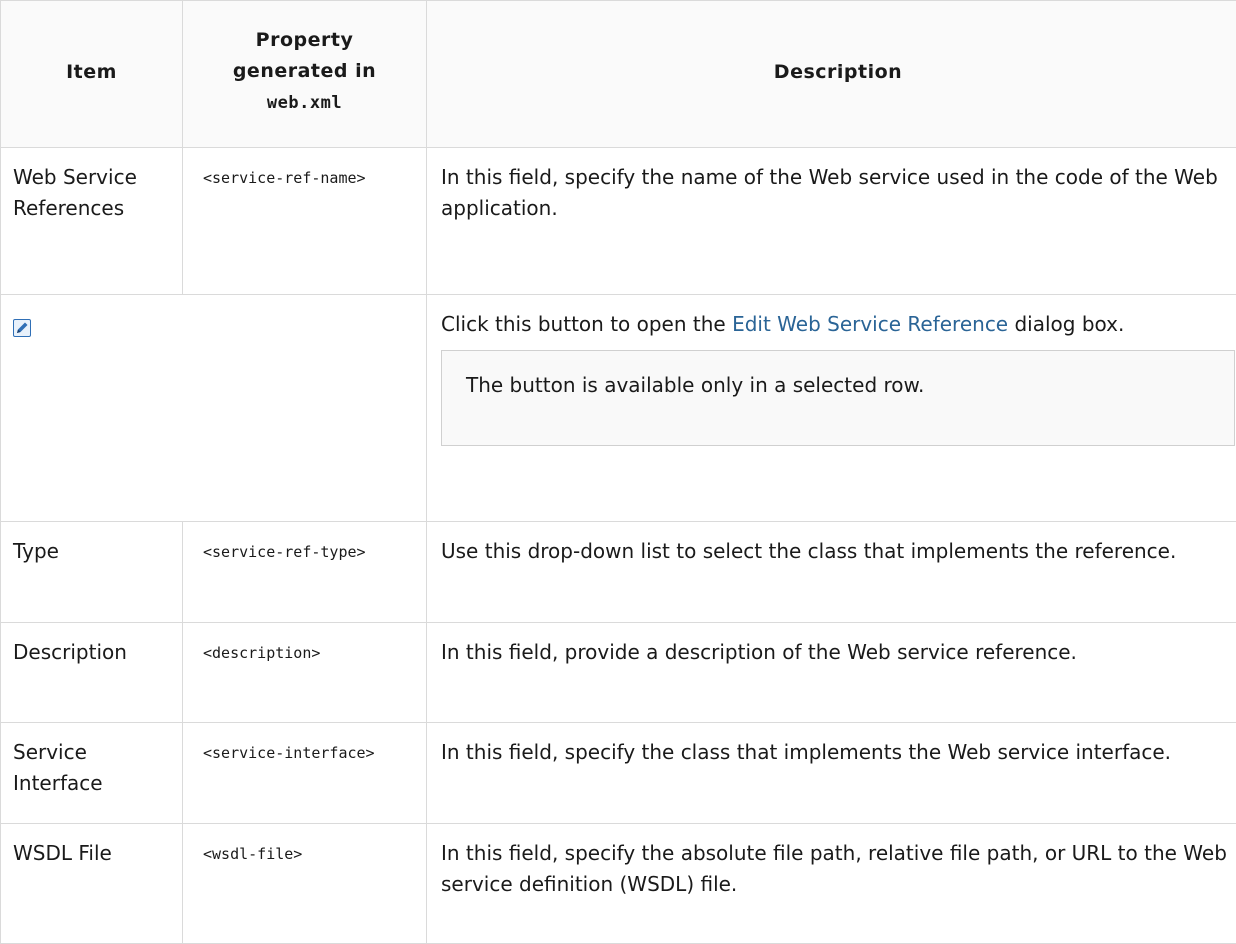 This screenshot has width=1236, height=944. What do you see at coordinates (304, 103) in the screenshot?
I see `header-property-code: web.xml` at bounding box center [304, 103].